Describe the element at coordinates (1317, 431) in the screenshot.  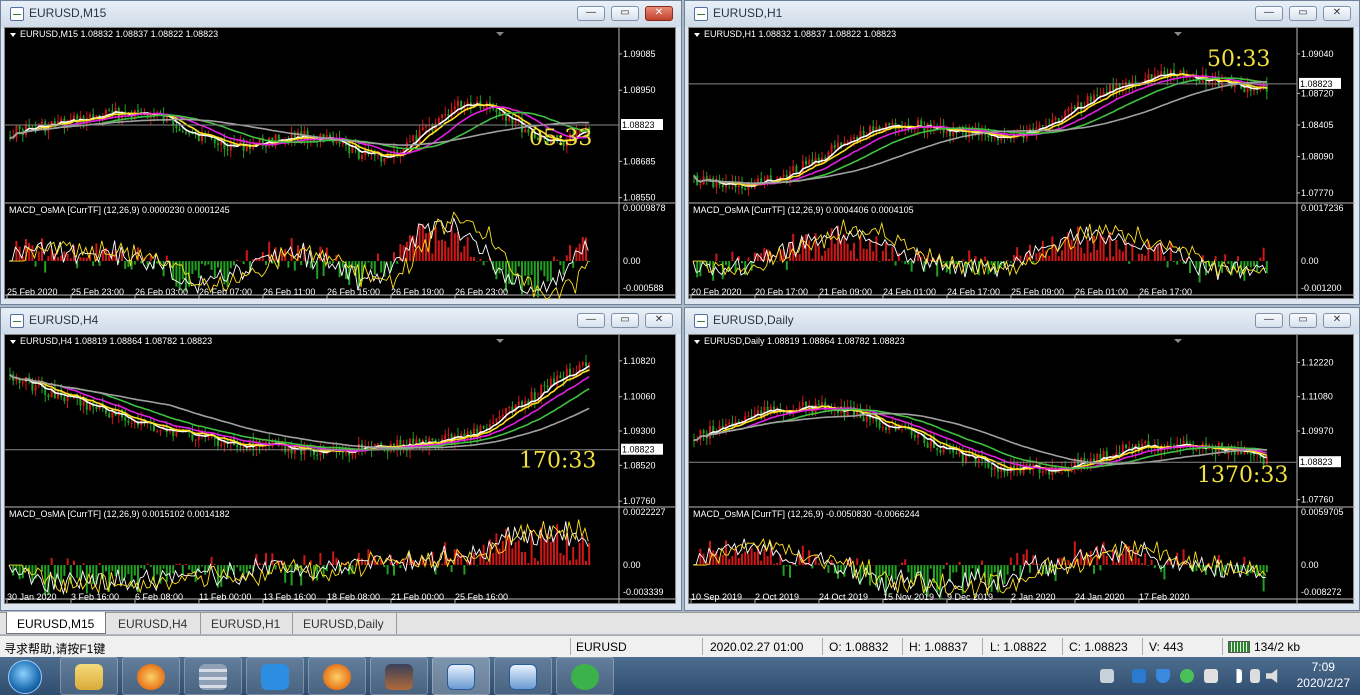
I see `price-axis-label: 1.09970` at that location.